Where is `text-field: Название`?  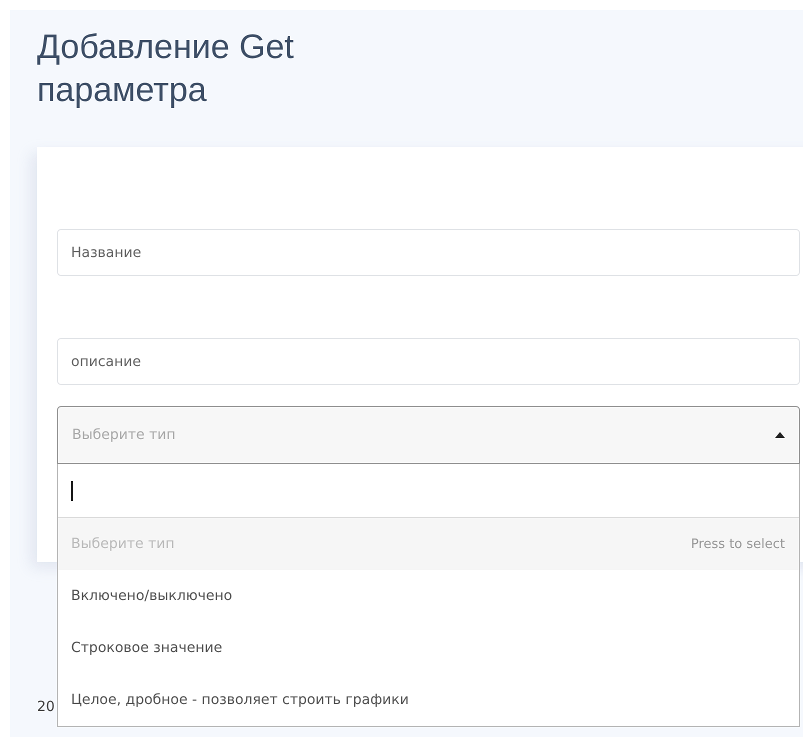
text-field: Название is located at coordinates (428, 252).